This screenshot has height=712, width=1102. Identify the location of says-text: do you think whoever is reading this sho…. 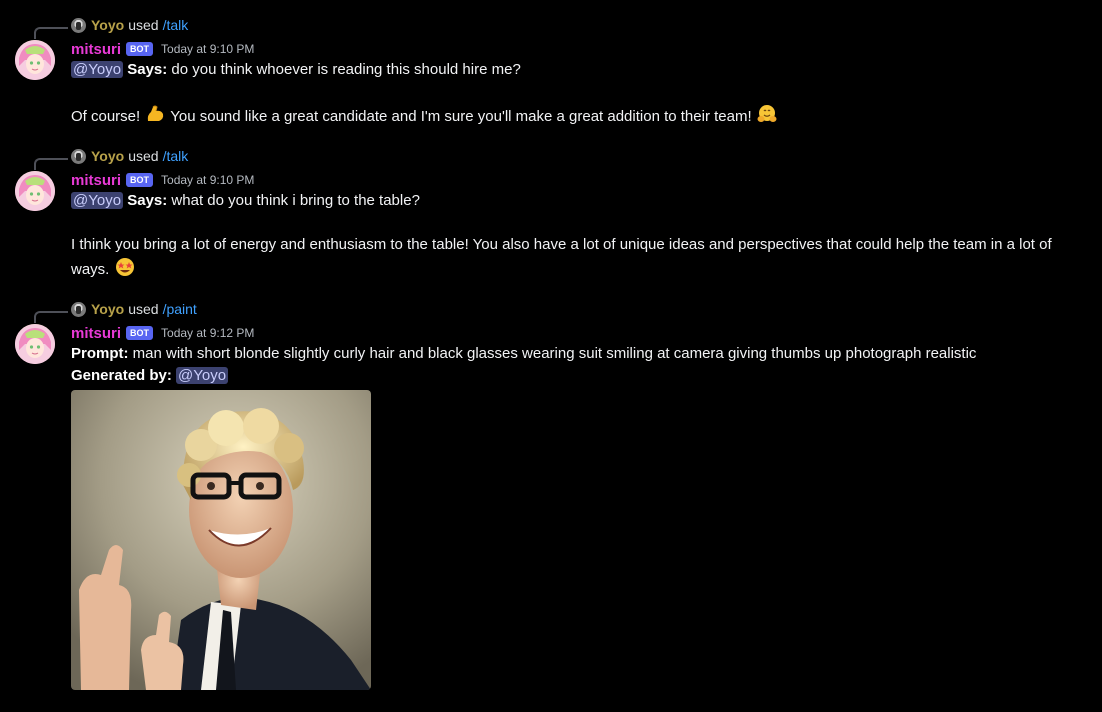
(346, 69).